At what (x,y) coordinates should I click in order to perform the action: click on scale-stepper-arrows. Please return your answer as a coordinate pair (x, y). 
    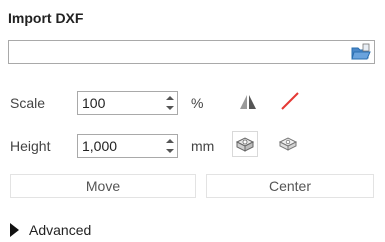
    Looking at the image, I should click on (170, 103).